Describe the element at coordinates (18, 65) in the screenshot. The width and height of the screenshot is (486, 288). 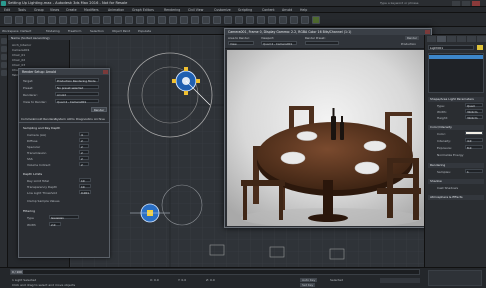
I see `scene-item: Chair_03` at that location.